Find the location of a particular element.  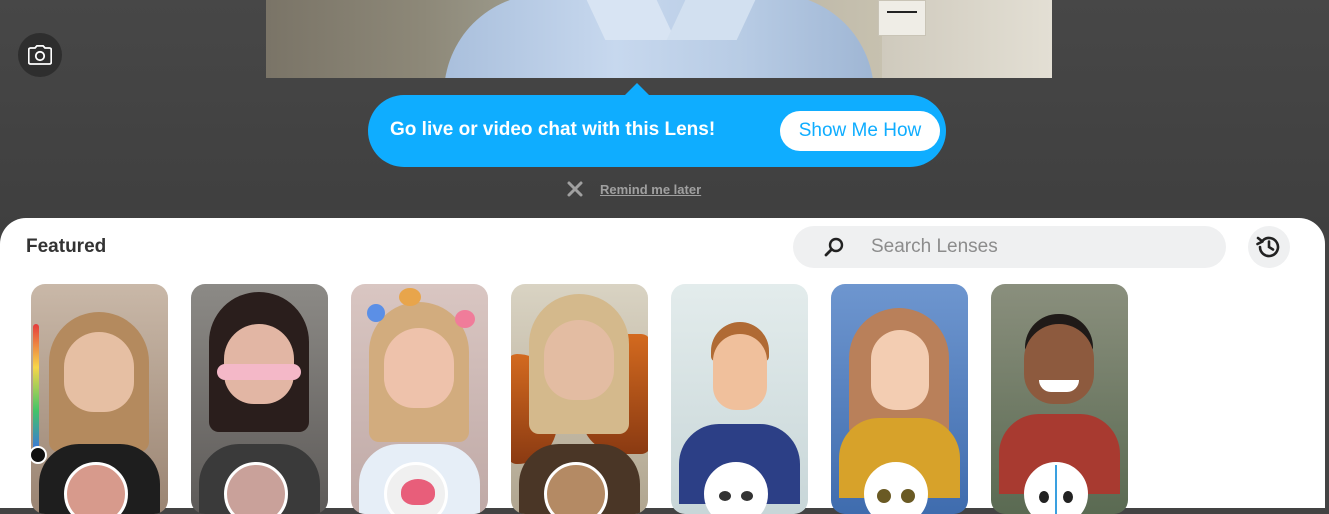

search-icon is located at coordinates (834, 247).